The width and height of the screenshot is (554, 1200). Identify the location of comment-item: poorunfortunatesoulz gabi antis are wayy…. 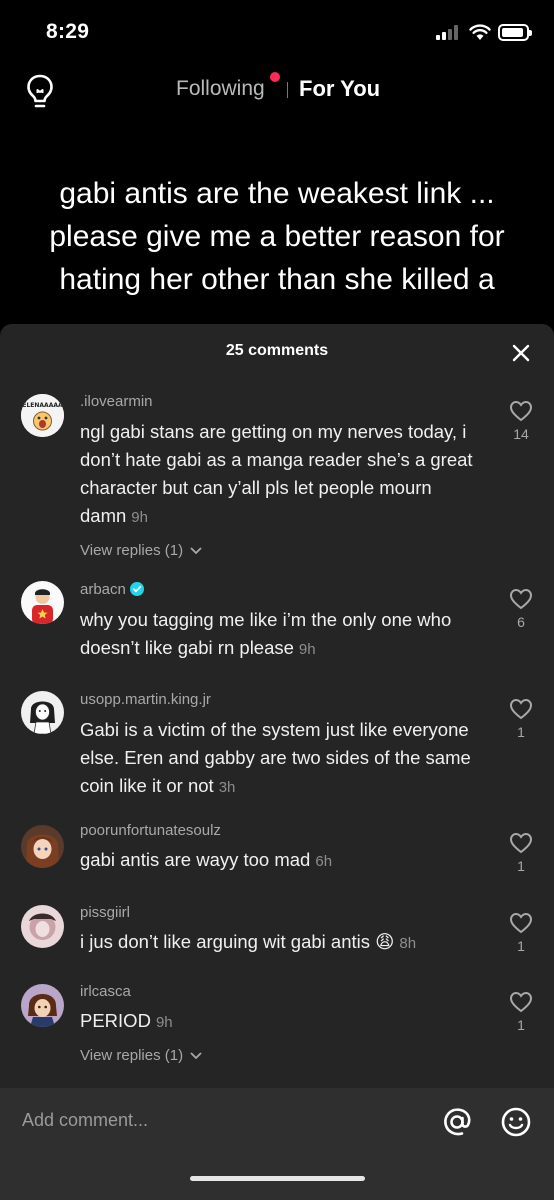
(277, 857).